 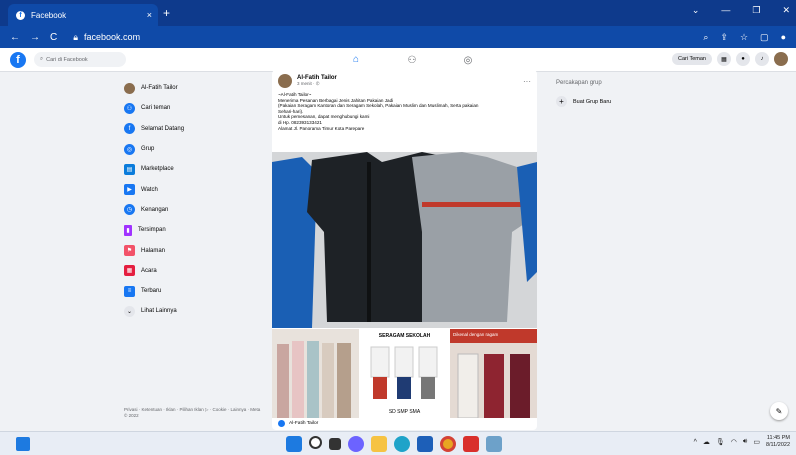 What do you see at coordinates (194, 88) in the screenshot?
I see `sidebar-item-profile: Al-Fatih Tailor` at bounding box center [194, 88].